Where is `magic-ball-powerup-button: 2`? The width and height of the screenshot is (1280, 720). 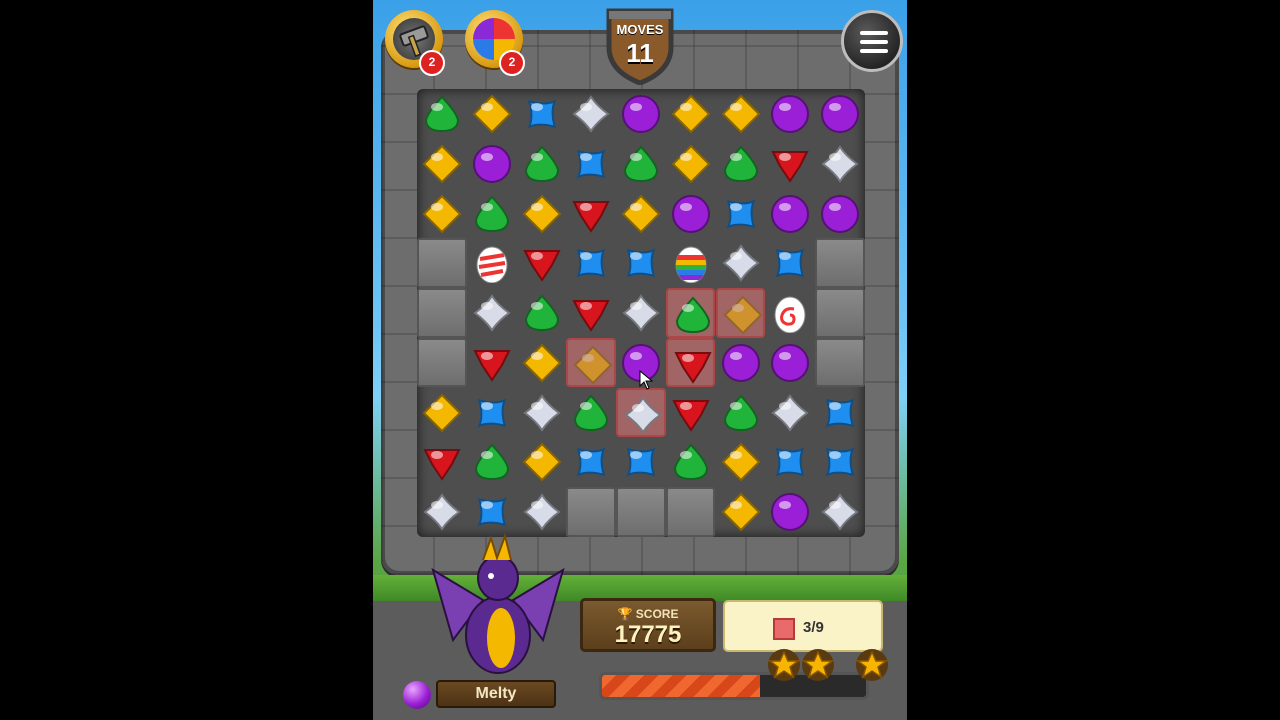
magic-ball-powerup-button: 2 is located at coordinates (495, 43).